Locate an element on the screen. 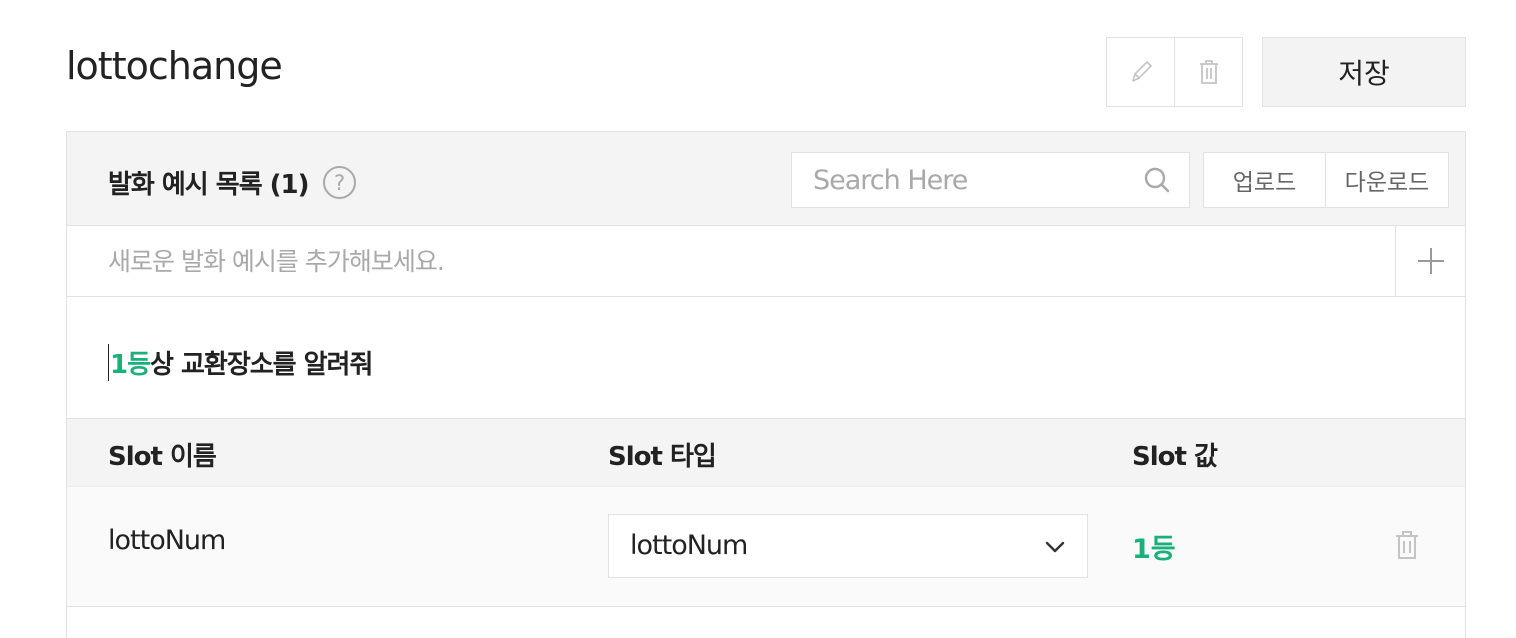  download-button: 다운로드 is located at coordinates (1387, 180).